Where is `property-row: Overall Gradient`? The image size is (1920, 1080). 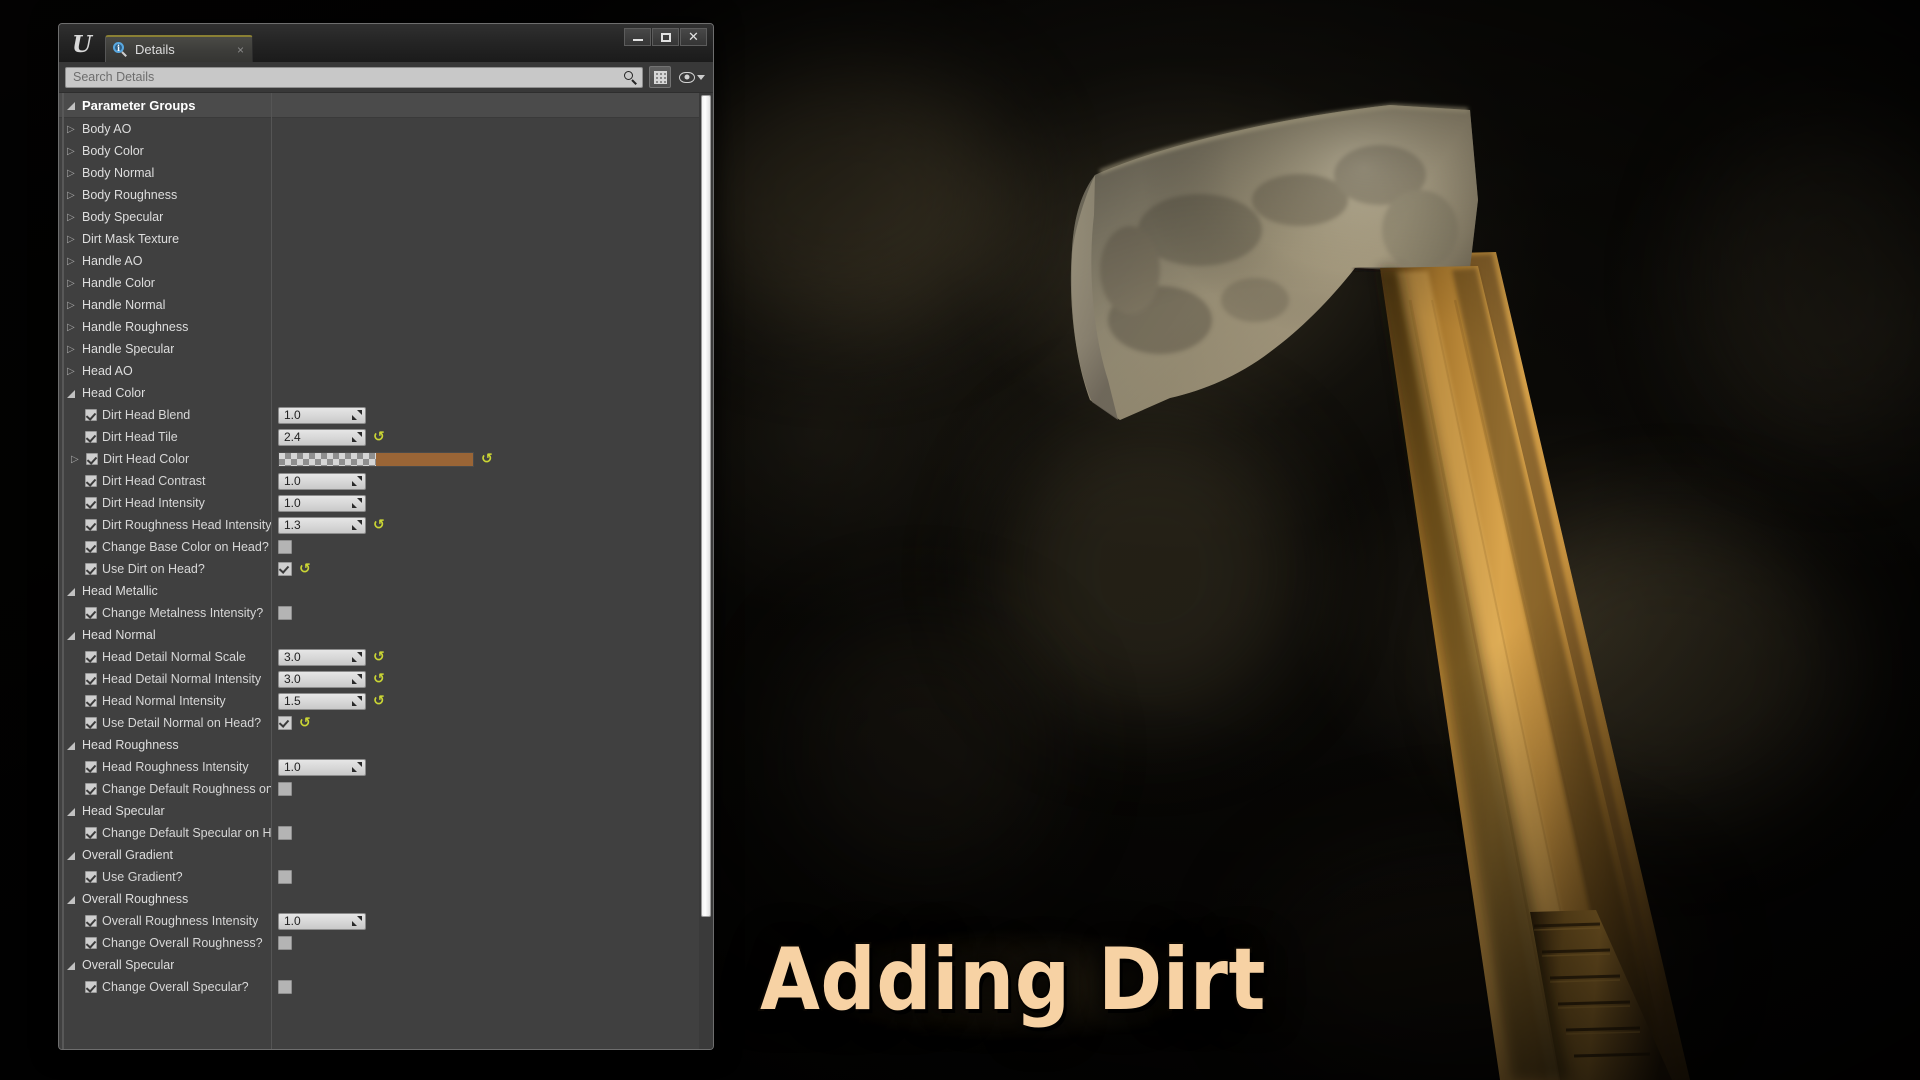
property-row: Overall Gradient is located at coordinates (379, 855).